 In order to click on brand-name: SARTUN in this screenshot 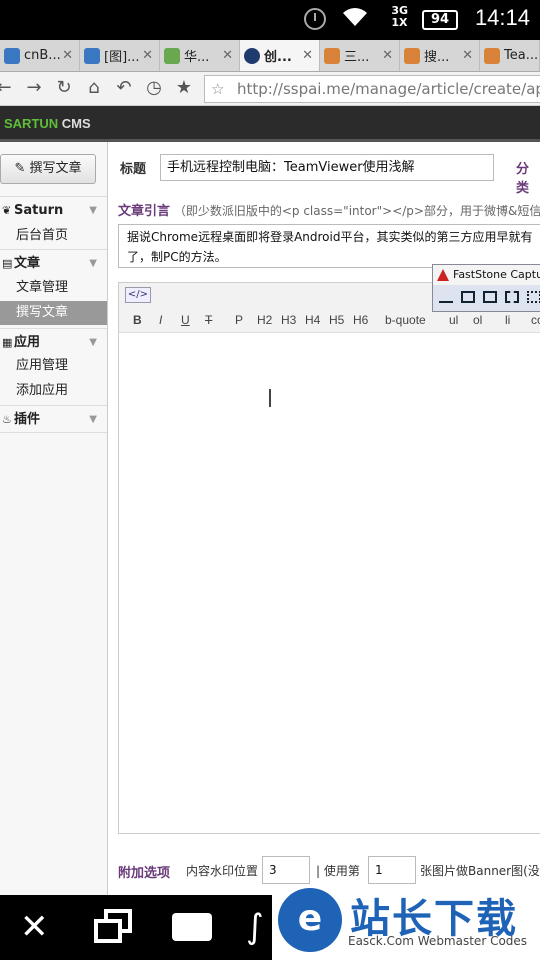, I will do `click(31, 123)`.